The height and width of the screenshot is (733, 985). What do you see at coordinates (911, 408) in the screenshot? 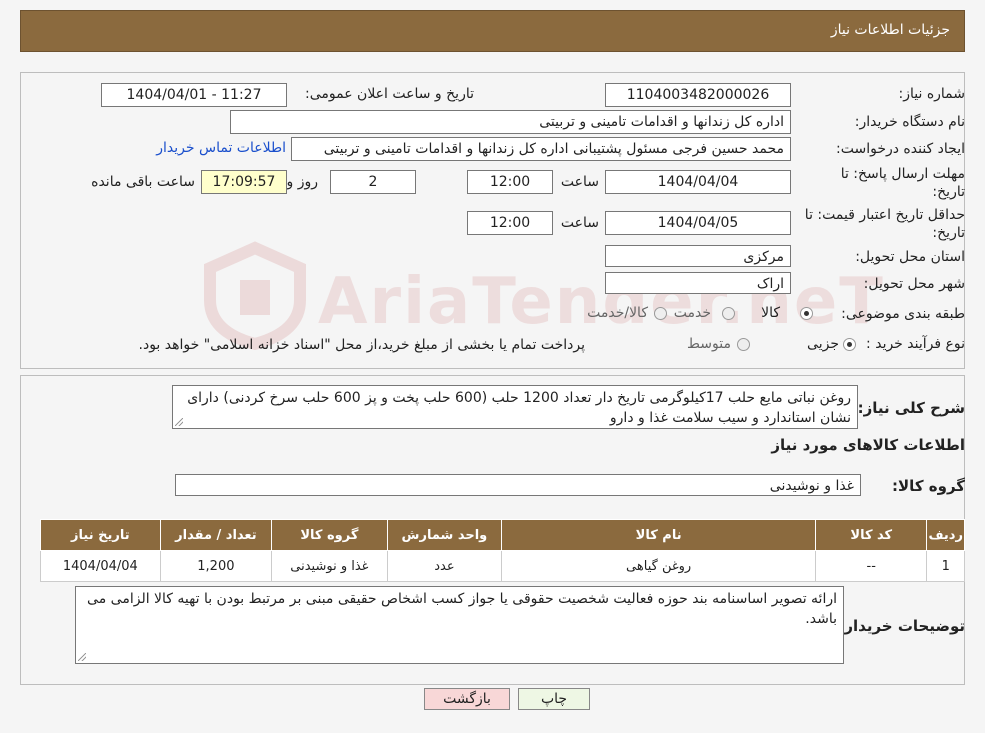
I see `summary-label: شرح کلی نیاز:` at bounding box center [911, 408].